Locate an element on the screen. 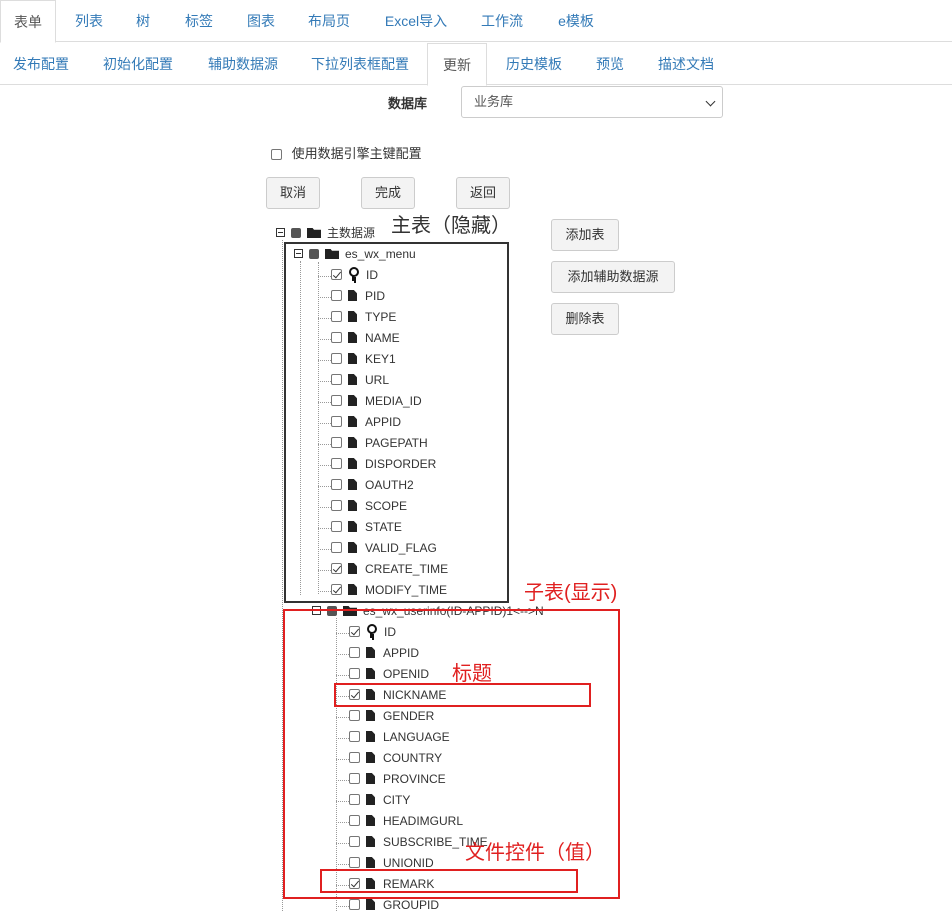 The image size is (952, 916). sub-tab-2: 辅助数据源 is located at coordinates (243, 64).